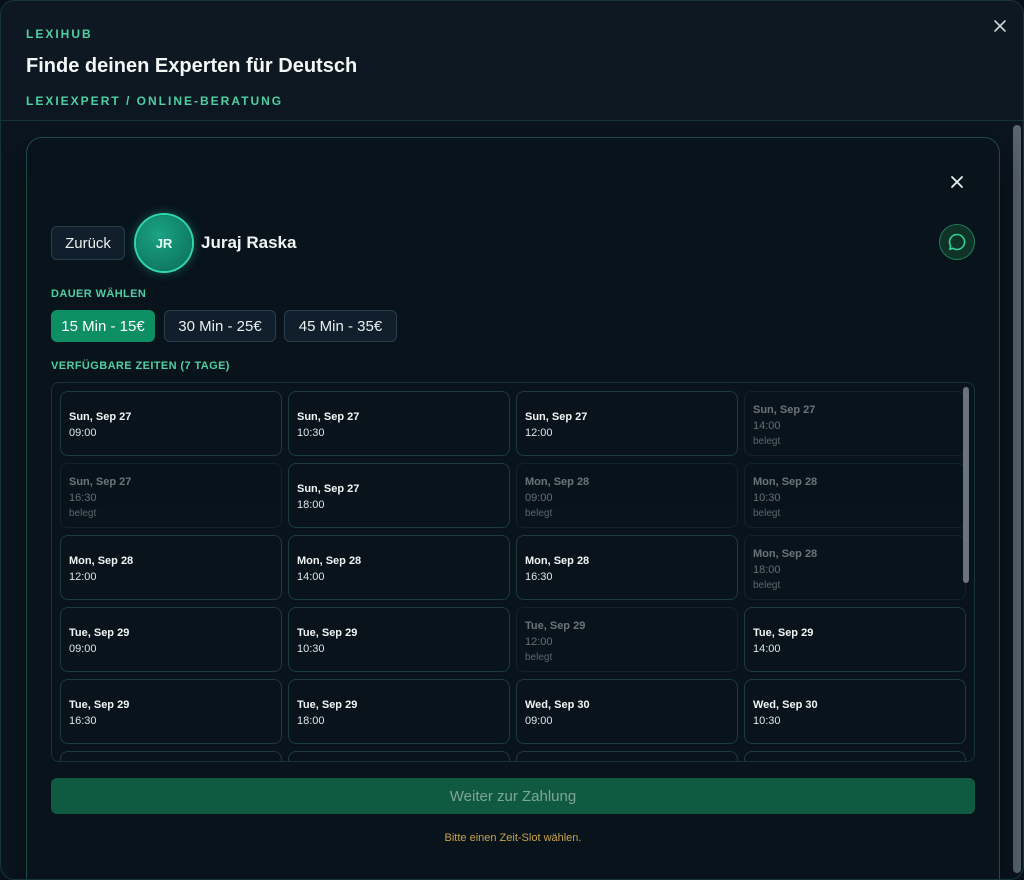 Image resolution: width=1024 pixels, height=880 pixels. I want to click on modal-close-button, so click(957, 182).